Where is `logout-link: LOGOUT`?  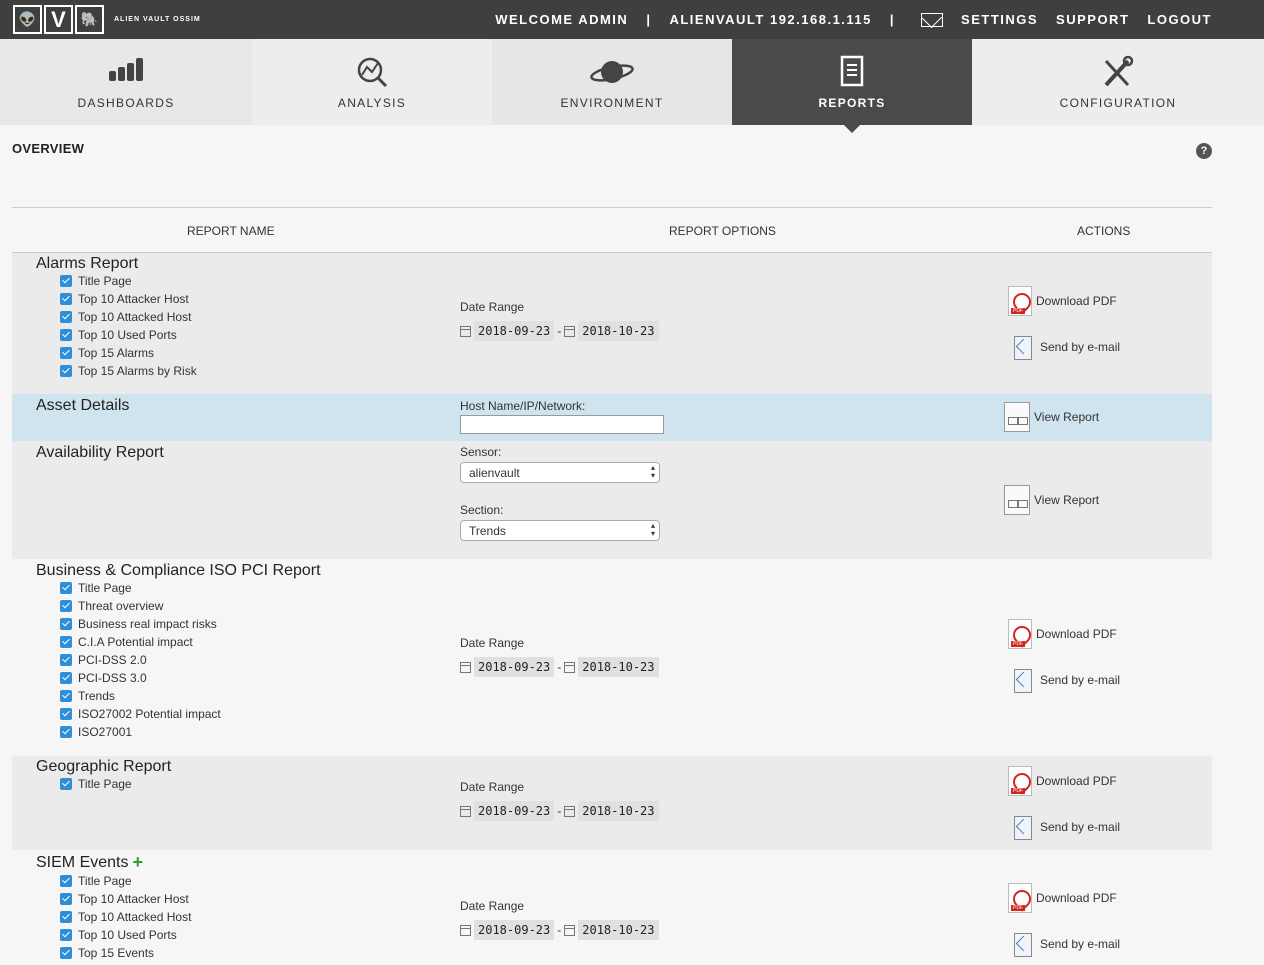
logout-link: LOGOUT is located at coordinates (1179, 19).